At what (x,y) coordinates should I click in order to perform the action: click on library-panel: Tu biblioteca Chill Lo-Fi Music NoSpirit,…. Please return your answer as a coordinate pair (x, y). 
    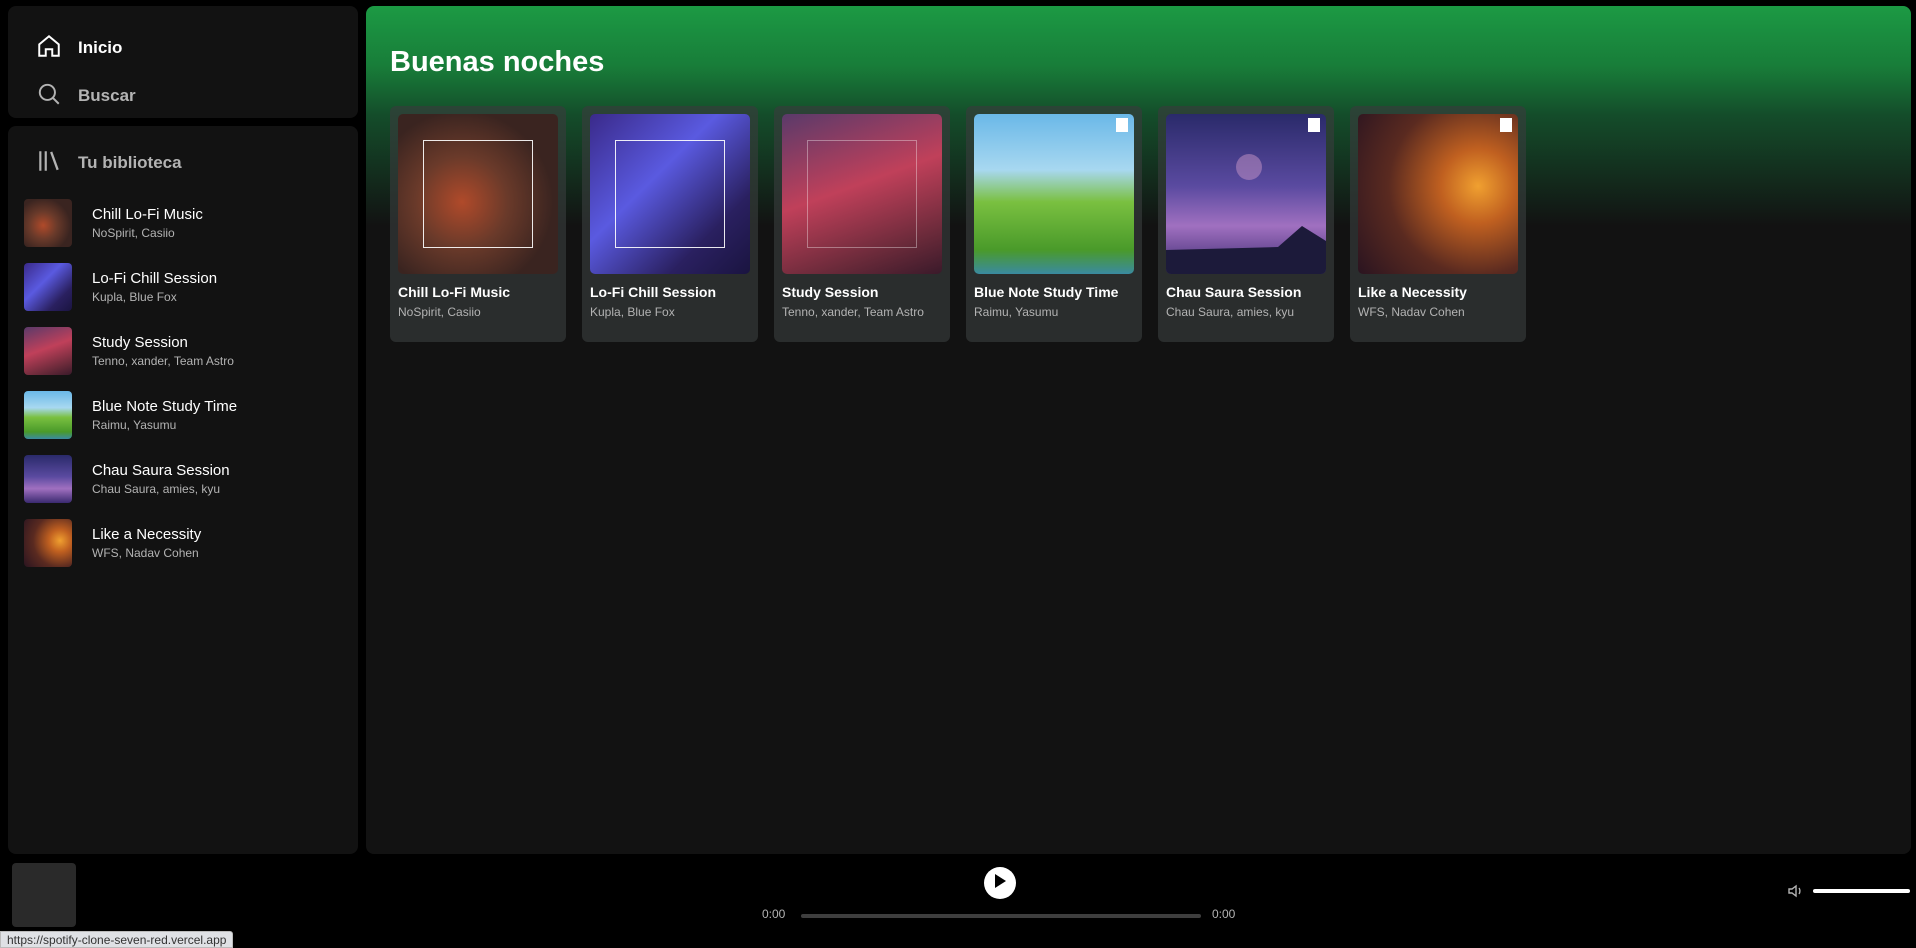
    Looking at the image, I should click on (183, 490).